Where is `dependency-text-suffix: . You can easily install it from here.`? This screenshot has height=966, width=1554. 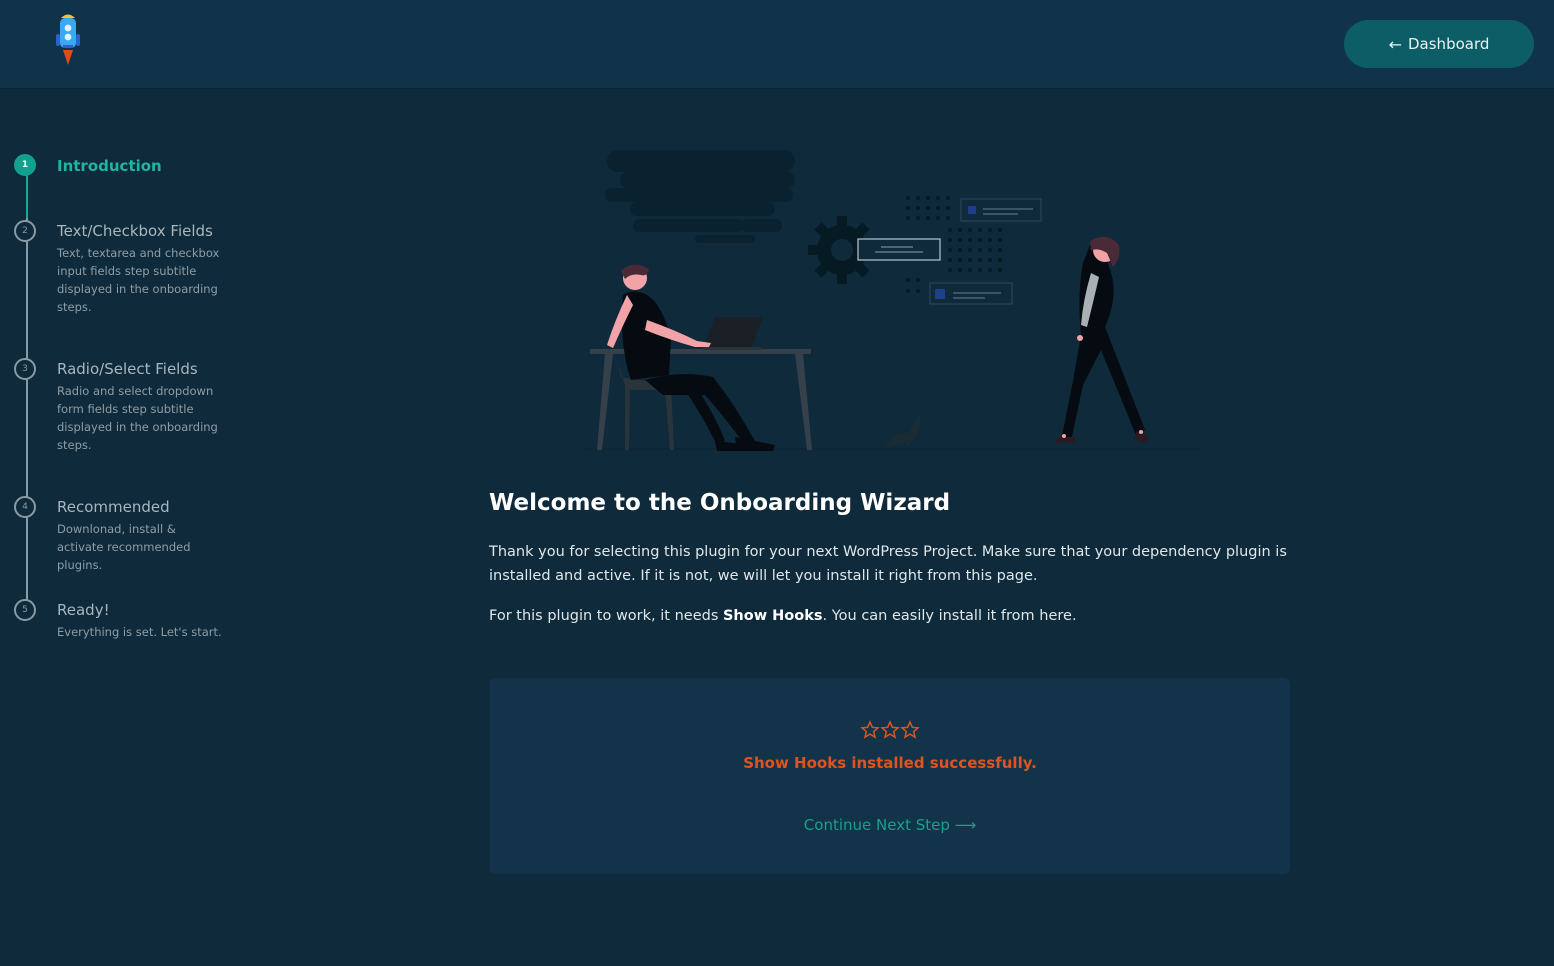 dependency-text-suffix: . You can easily install it from here. is located at coordinates (949, 616).